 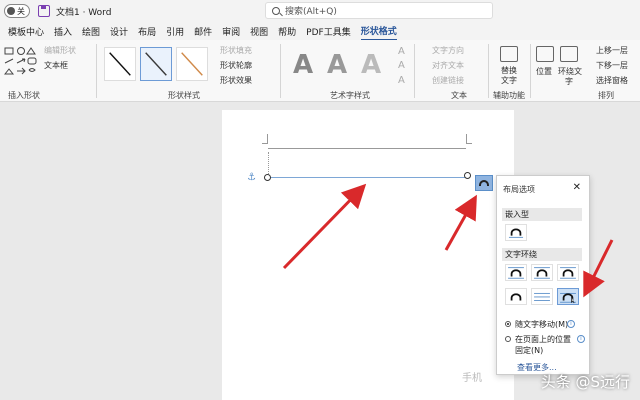 I want to click on align-text-button: 对齐文本, so click(x=448, y=65).